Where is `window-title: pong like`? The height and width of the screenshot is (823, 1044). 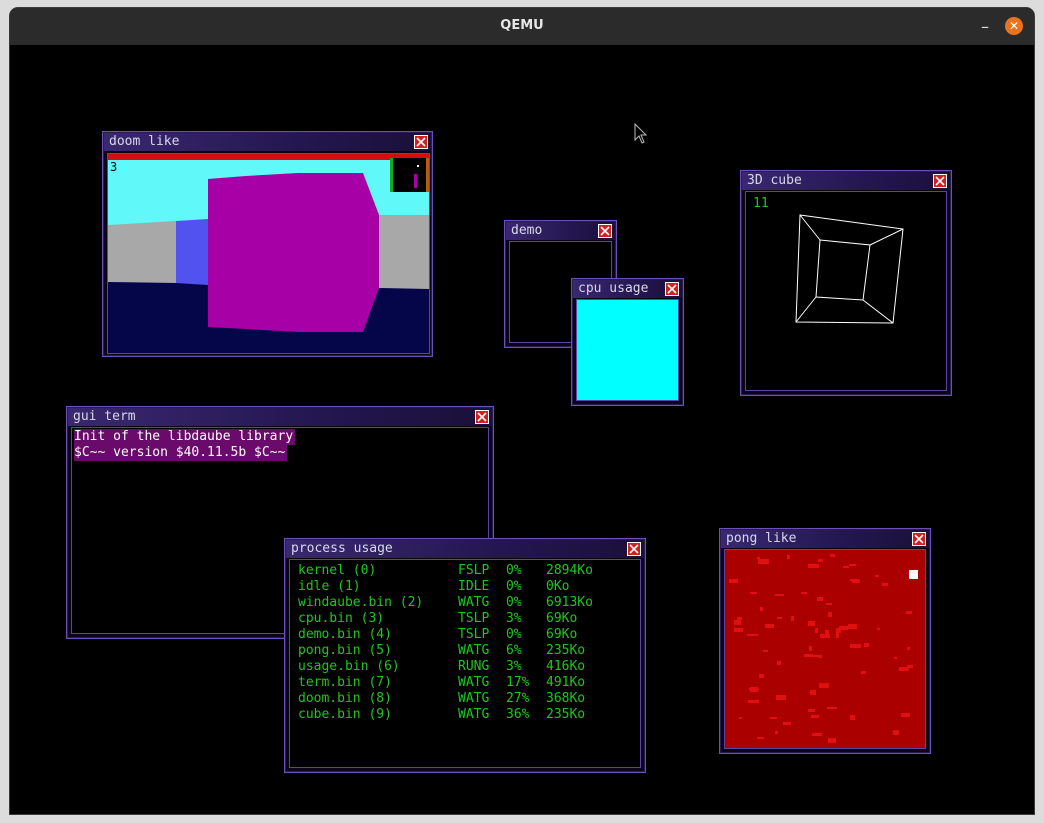 window-title: pong like is located at coordinates (761, 538).